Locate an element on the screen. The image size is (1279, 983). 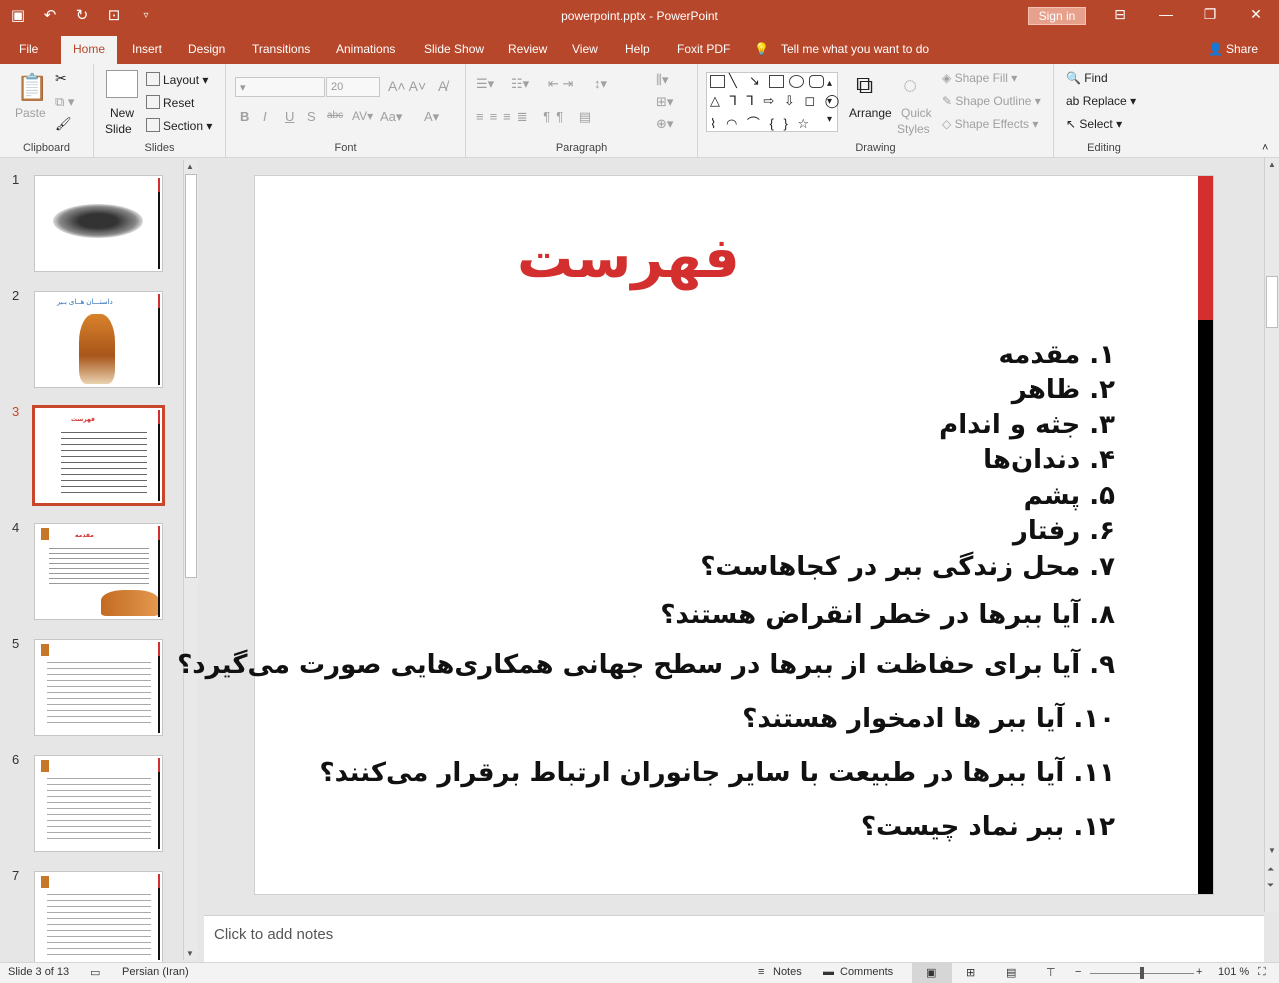
quick-styles-icon: ◌ is located at coordinates (910, 86).